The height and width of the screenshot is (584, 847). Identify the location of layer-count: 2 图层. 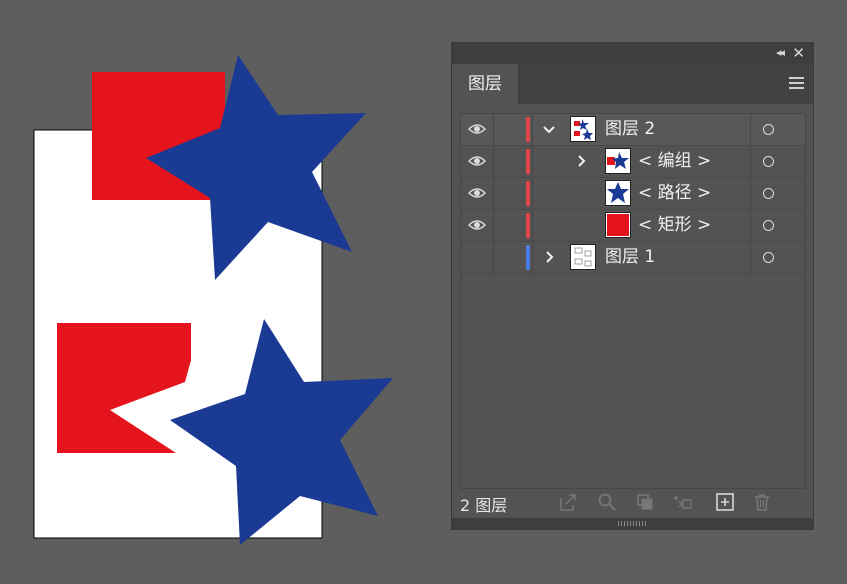
(484, 505).